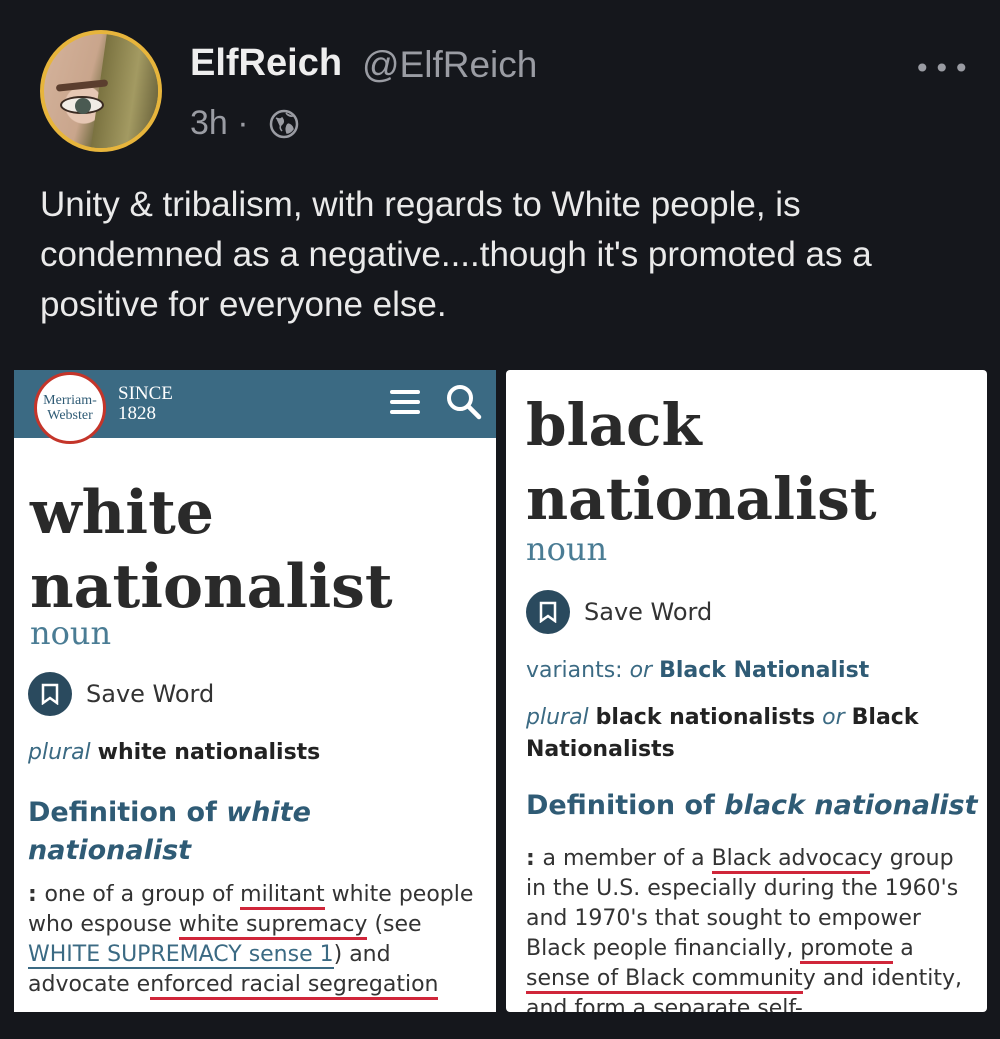 Image resolution: width=1000 pixels, height=1039 pixels. What do you see at coordinates (705, 717) in the screenshot?
I see `plural-form: black nationalists` at bounding box center [705, 717].